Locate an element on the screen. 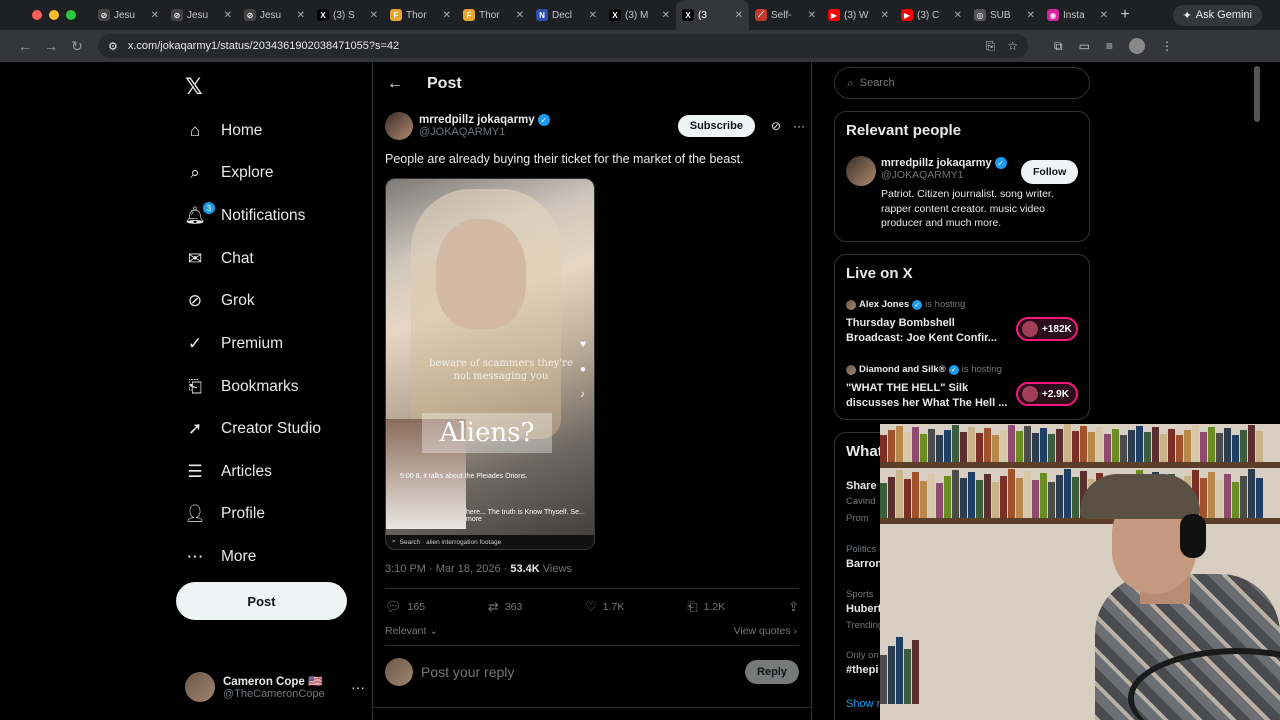 The width and height of the screenshot is (1280, 720). media-icon: ≡ is located at coordinates (1109, 46).